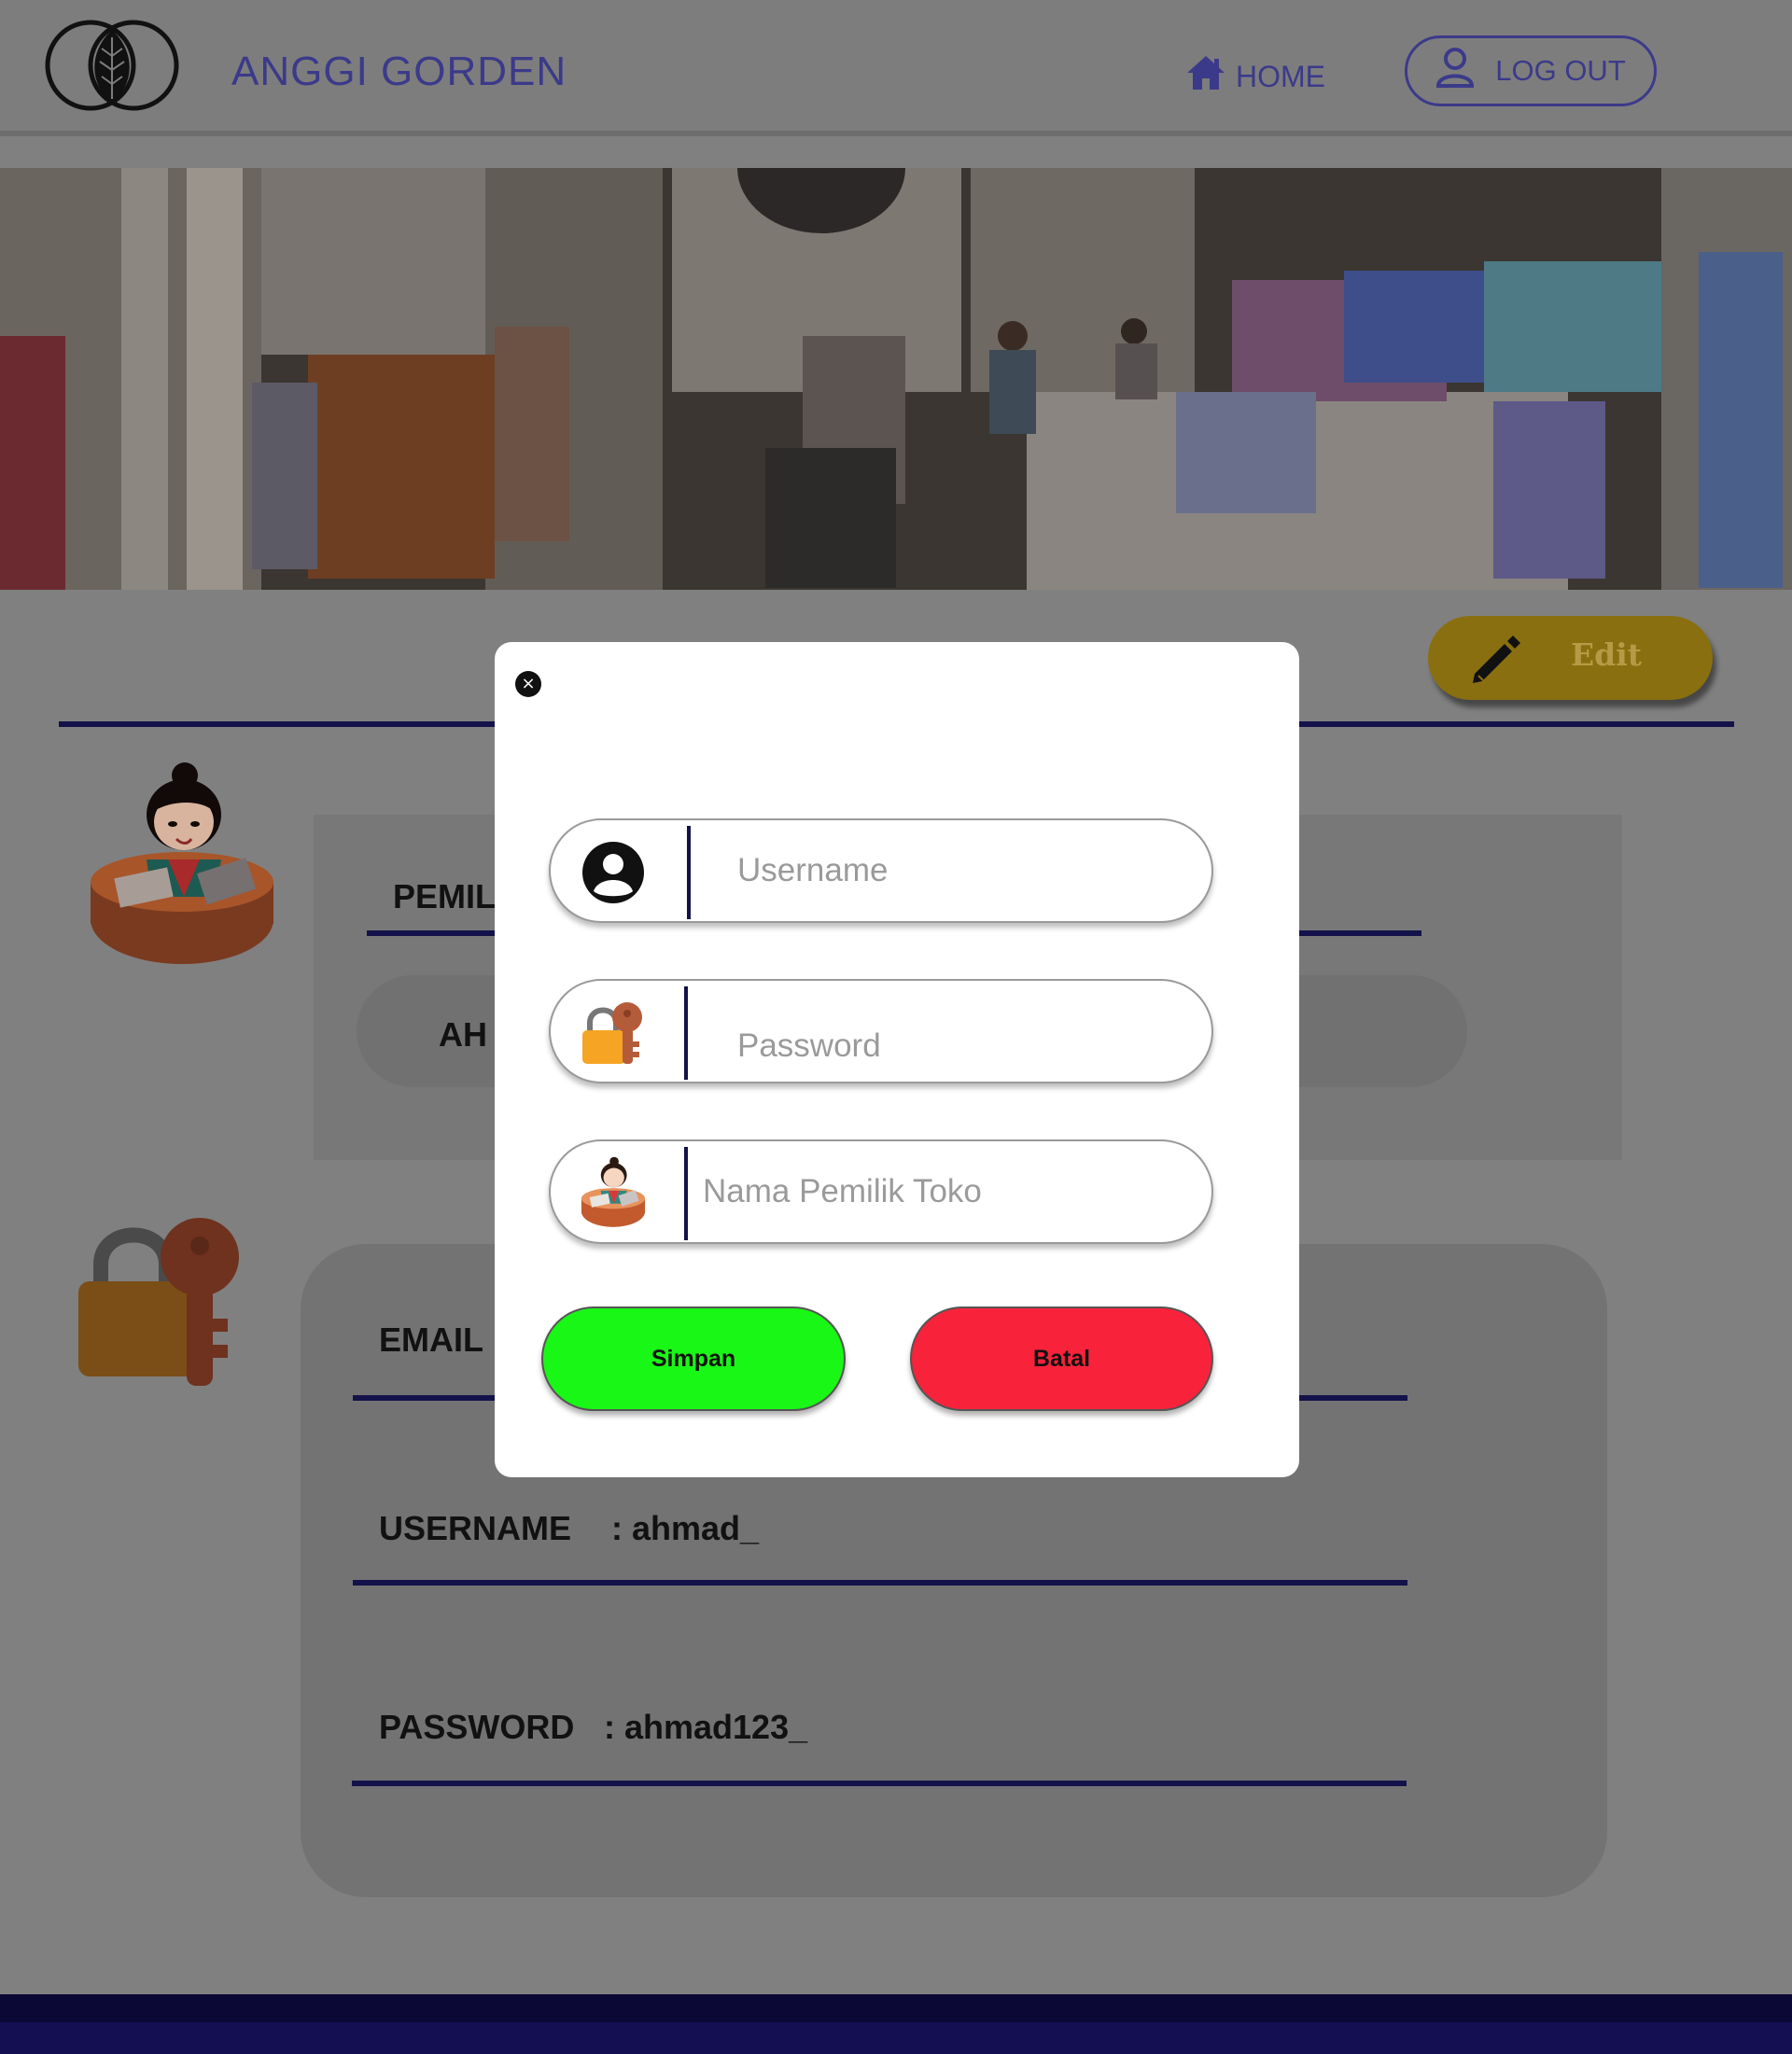  What do you see at coordinates (706, 1727) in the screenshot?
I see `password-value: : ahmad123_` at bounding box center [706, 1727].